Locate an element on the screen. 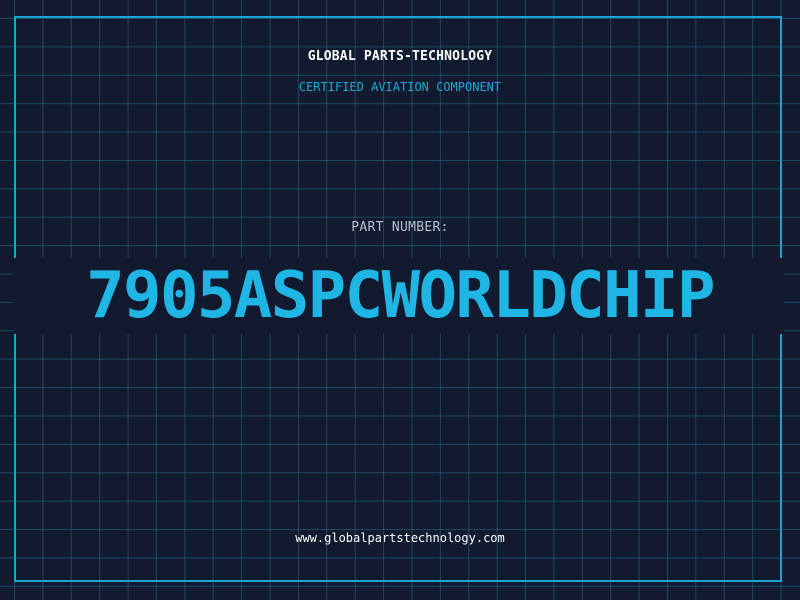 The height and width of the screenshot is (600, 800). certification-tagline: CERTIFIED AVIATION COMPONENT is located at coordinates (400, 87).